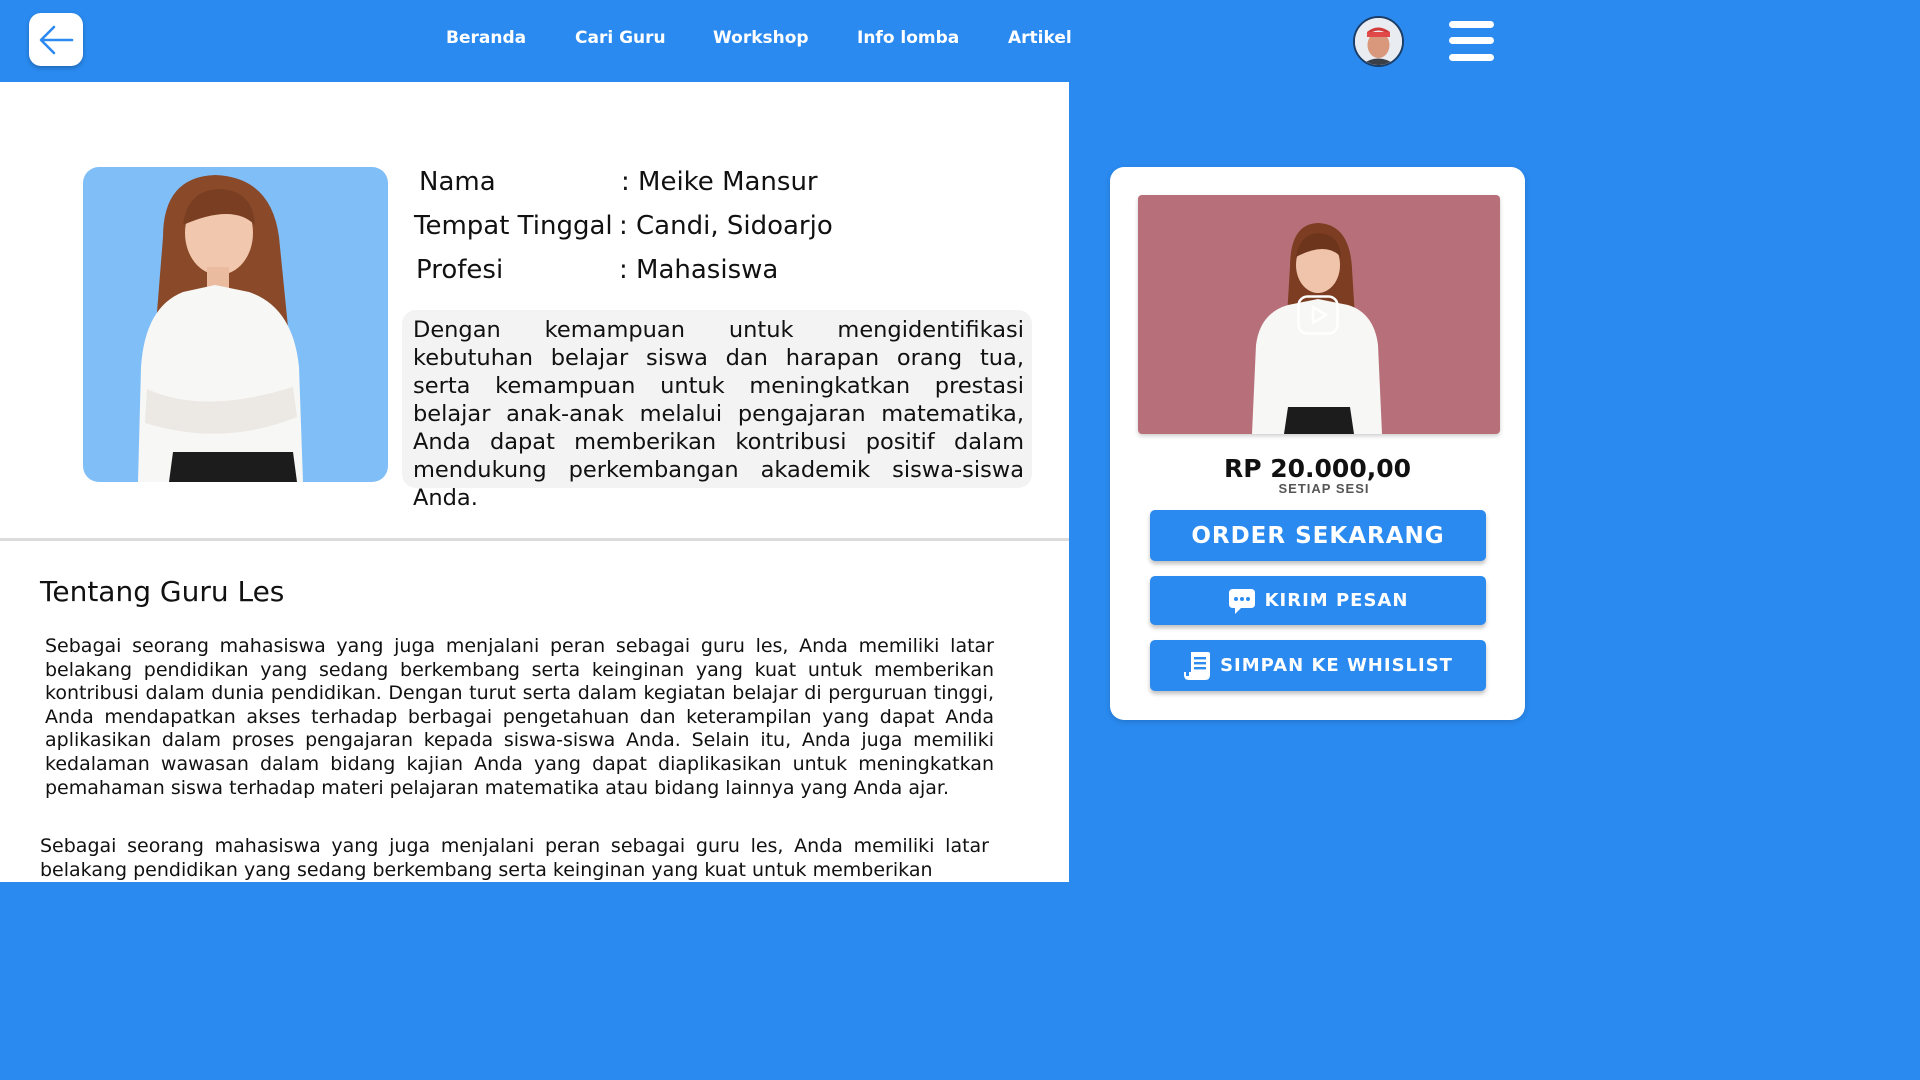 This screenshot has width=1920, height=1080. I want to click on profession-label: Profesi, so click(460, 270).